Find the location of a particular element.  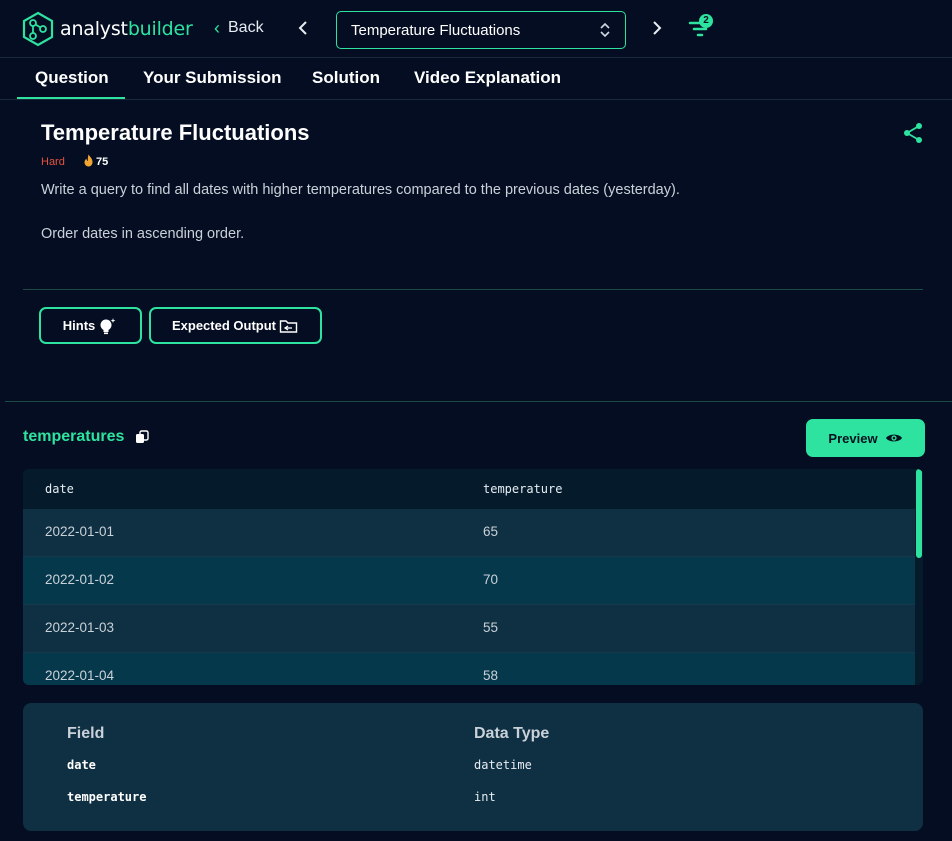

cell-date: 2022-01-03 is located at coordinates (80, 627).